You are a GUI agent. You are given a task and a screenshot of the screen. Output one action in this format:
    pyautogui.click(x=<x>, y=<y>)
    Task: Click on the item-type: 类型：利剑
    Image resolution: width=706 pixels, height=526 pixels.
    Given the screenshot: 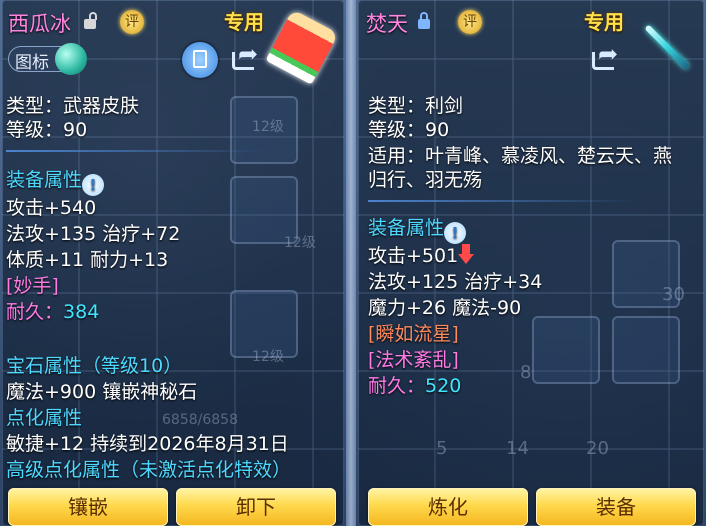 What is the action you would take?
    pyautogui.click(x=416, y=106)
    